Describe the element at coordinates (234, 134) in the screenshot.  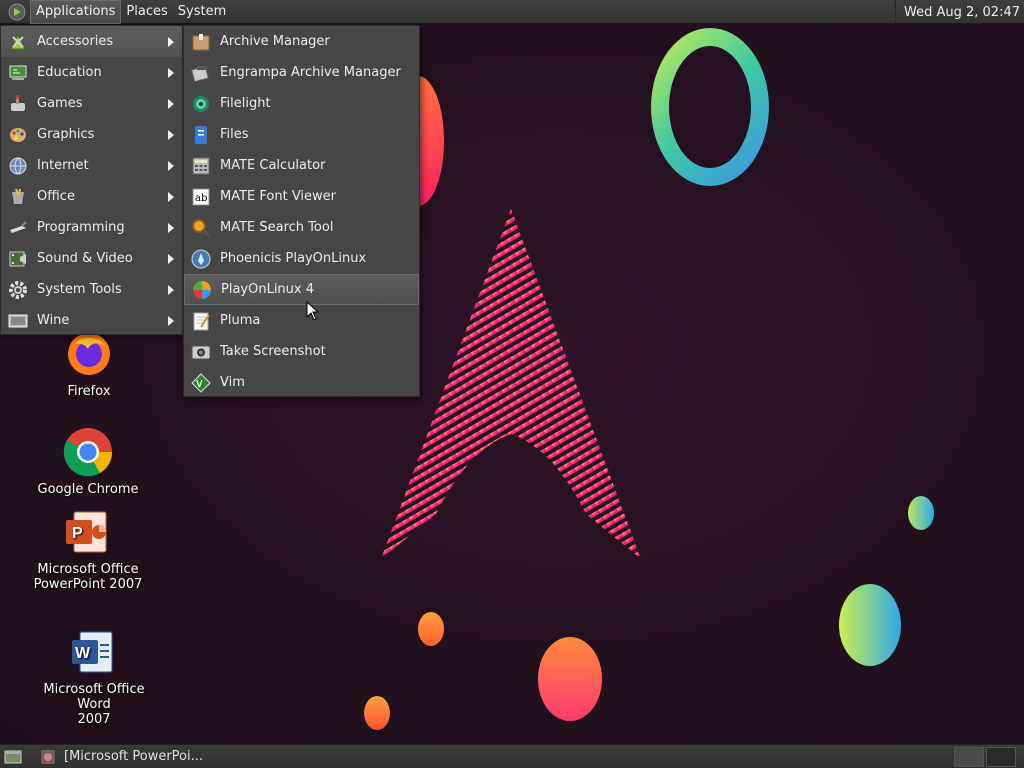
I see `submenu-item-label: Files` at that location.